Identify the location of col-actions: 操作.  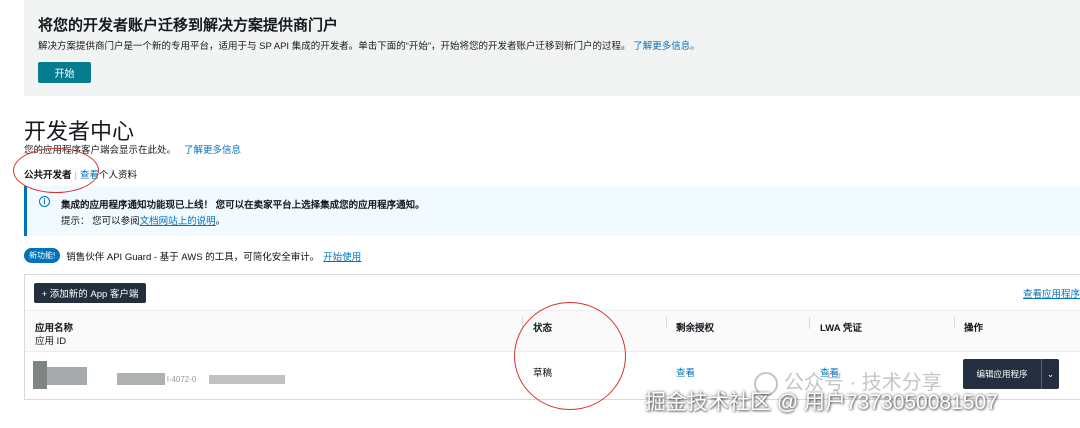
(974, 328).